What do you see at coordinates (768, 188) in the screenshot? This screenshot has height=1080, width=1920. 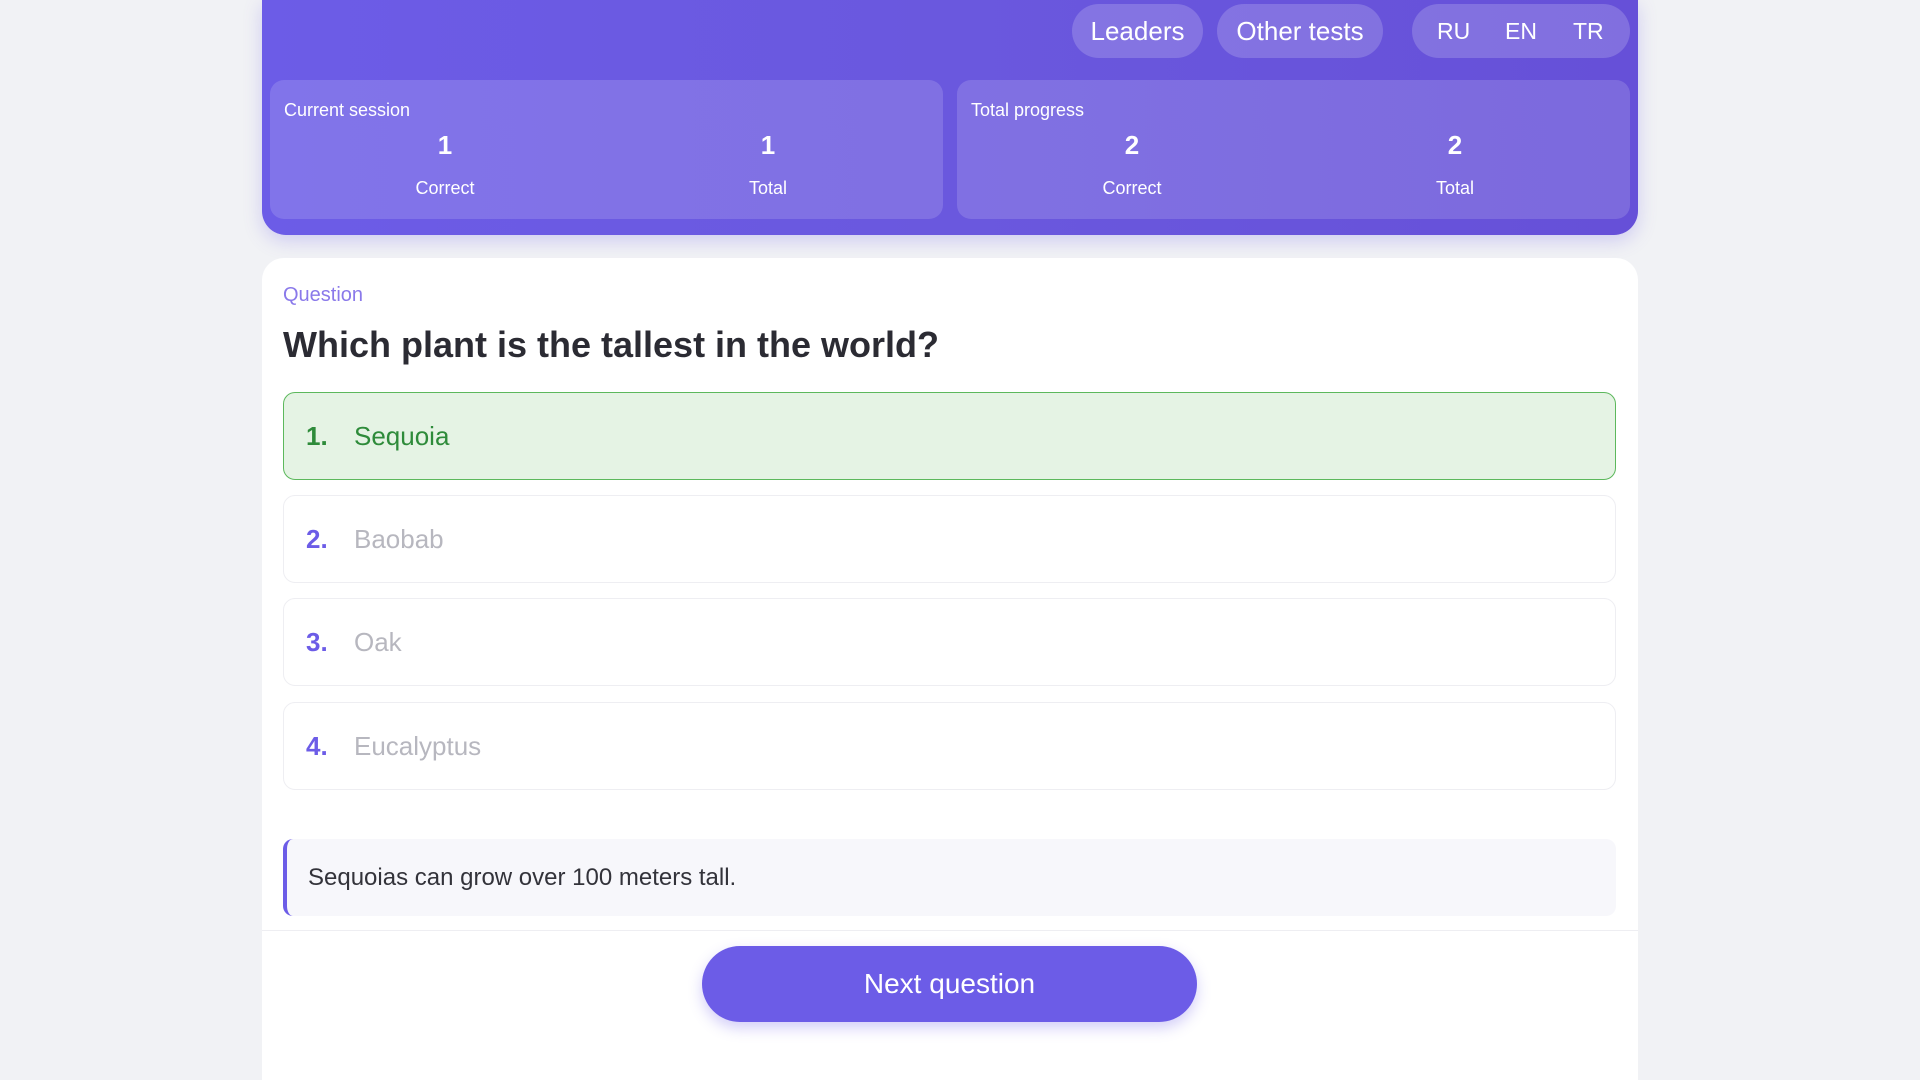 I see `session-total-label: Total` at bounding box center [768, 188].